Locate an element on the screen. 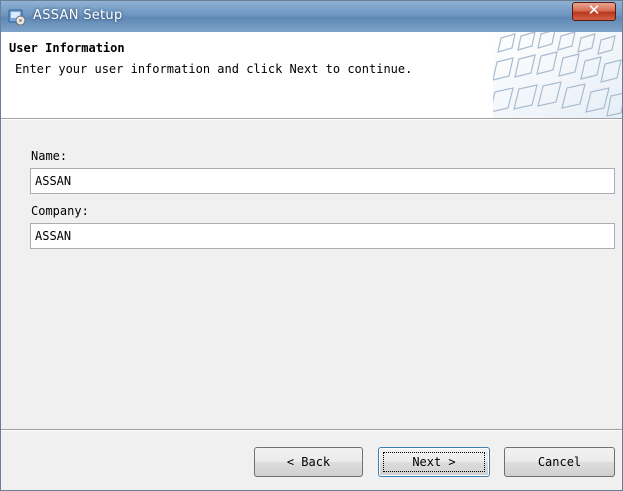 The height and width of the screenshot is (491, 623). back-button-label: < Back is located at coordinates (308, 462).